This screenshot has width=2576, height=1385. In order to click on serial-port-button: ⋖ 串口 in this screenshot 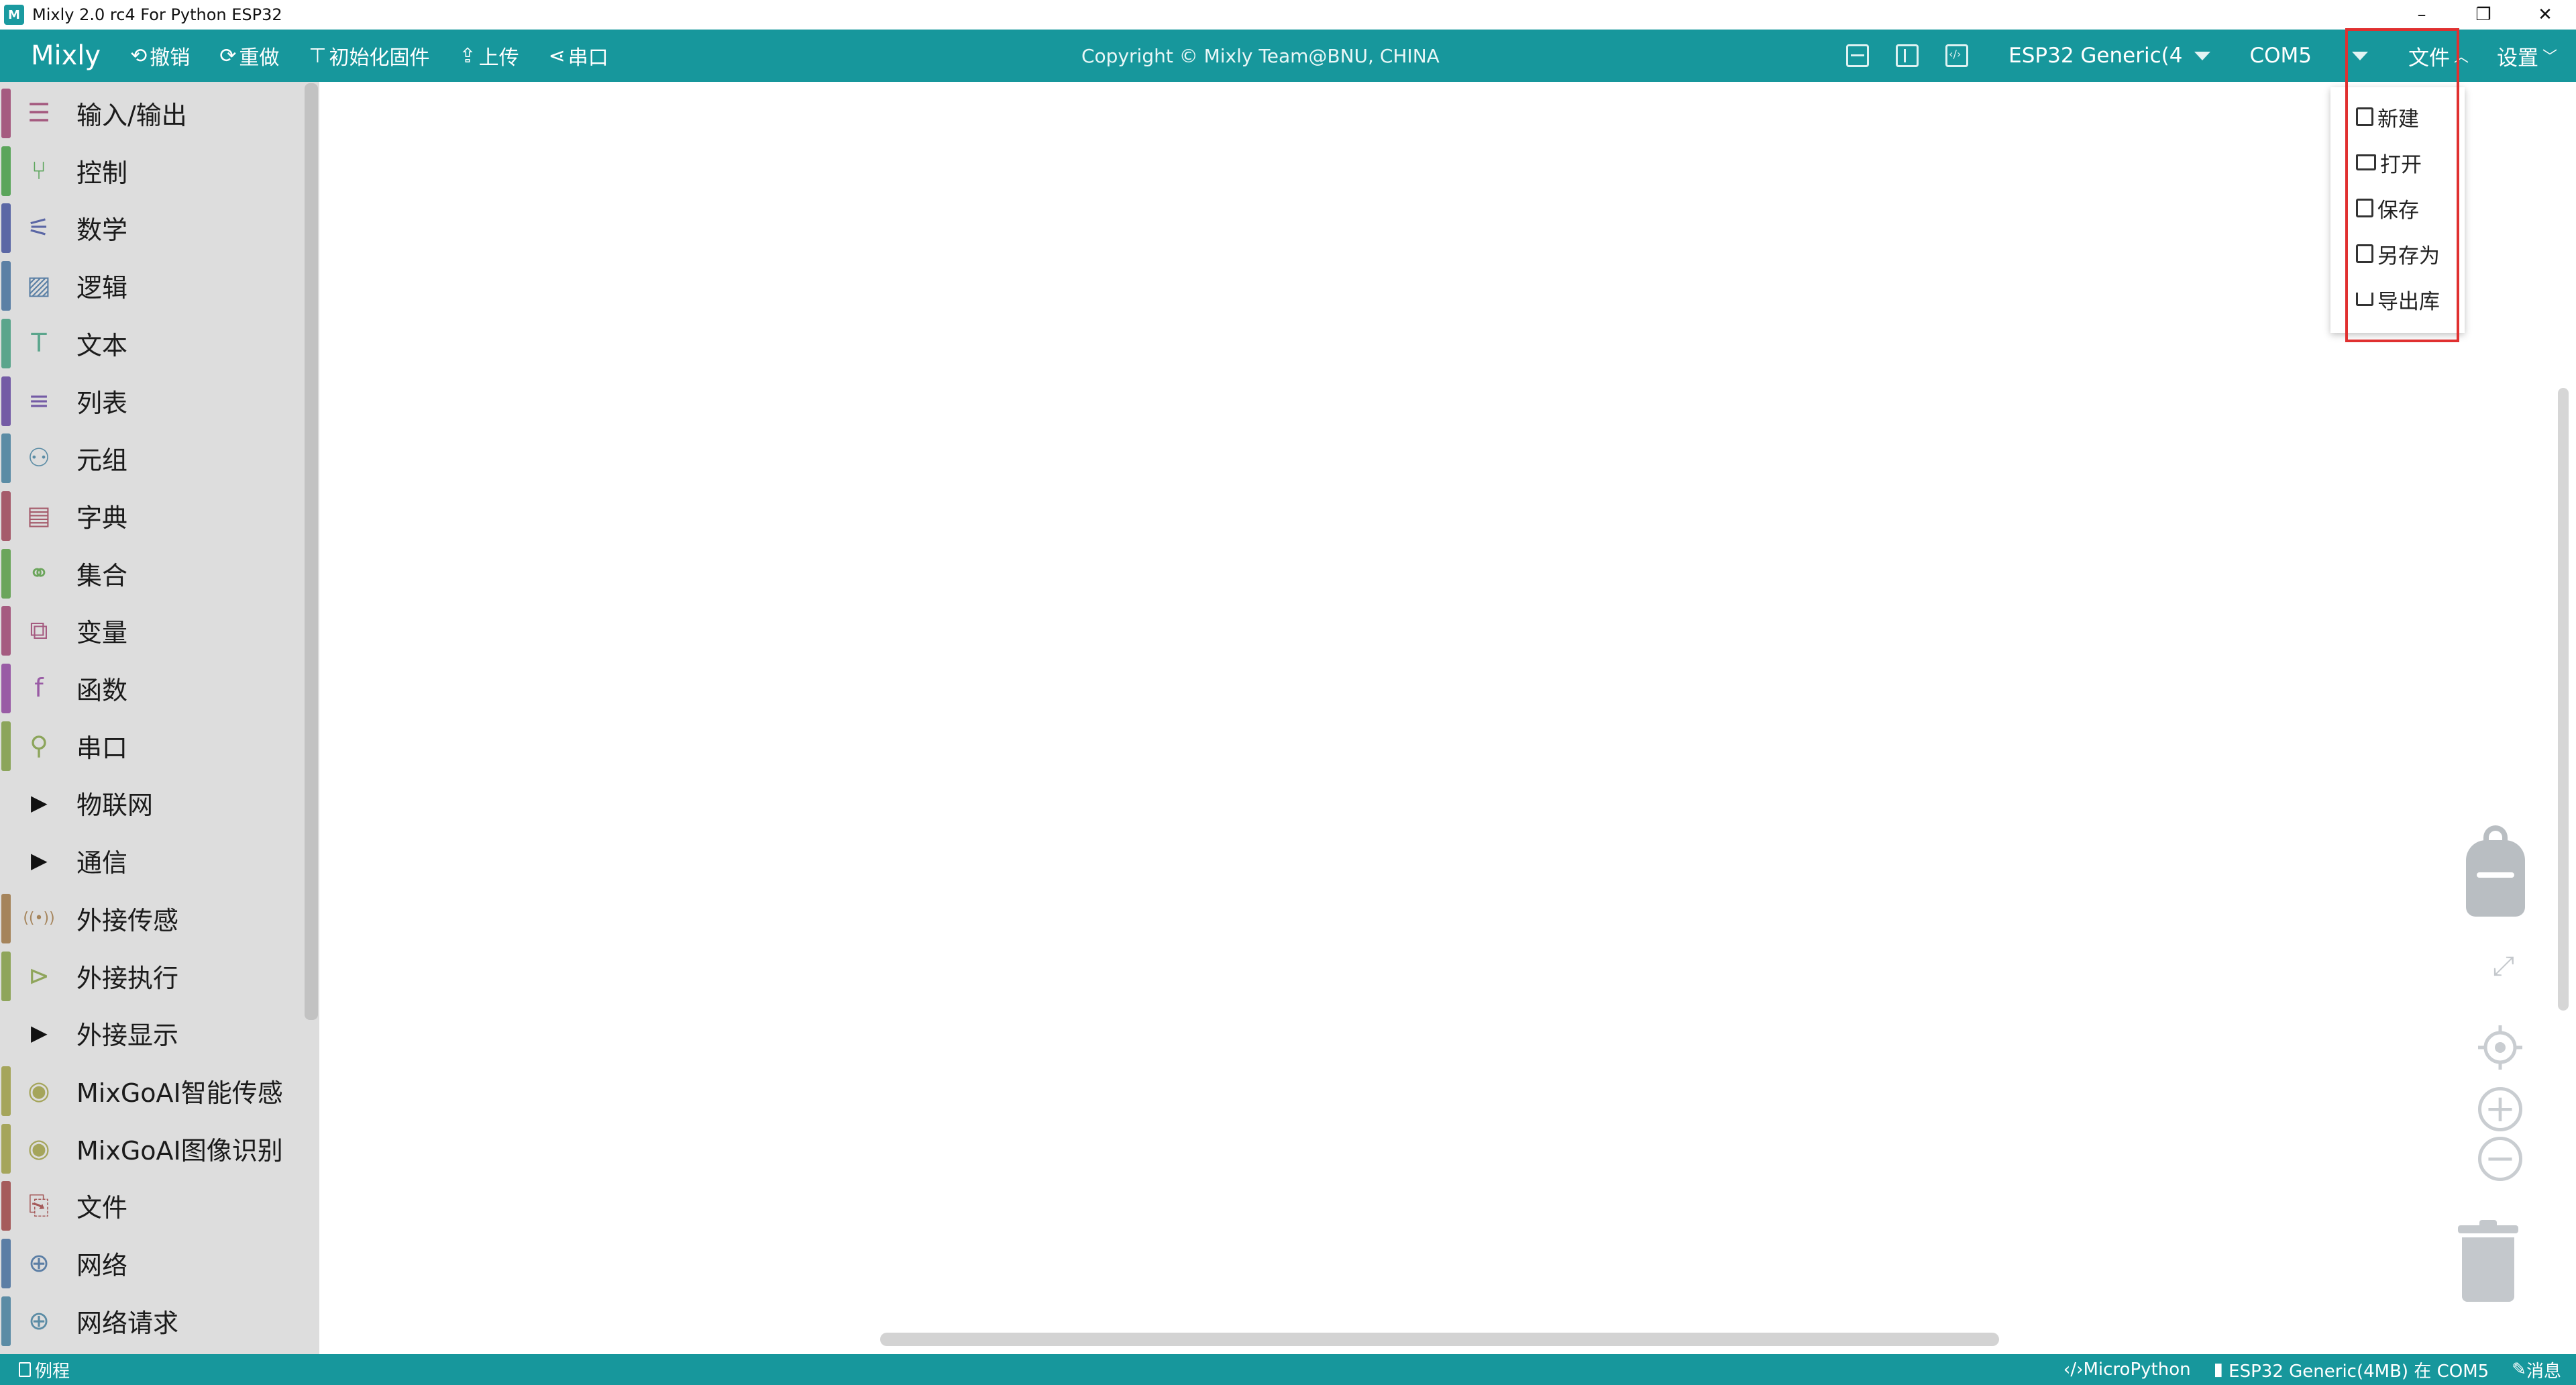, I will do `click(578, 56)`.